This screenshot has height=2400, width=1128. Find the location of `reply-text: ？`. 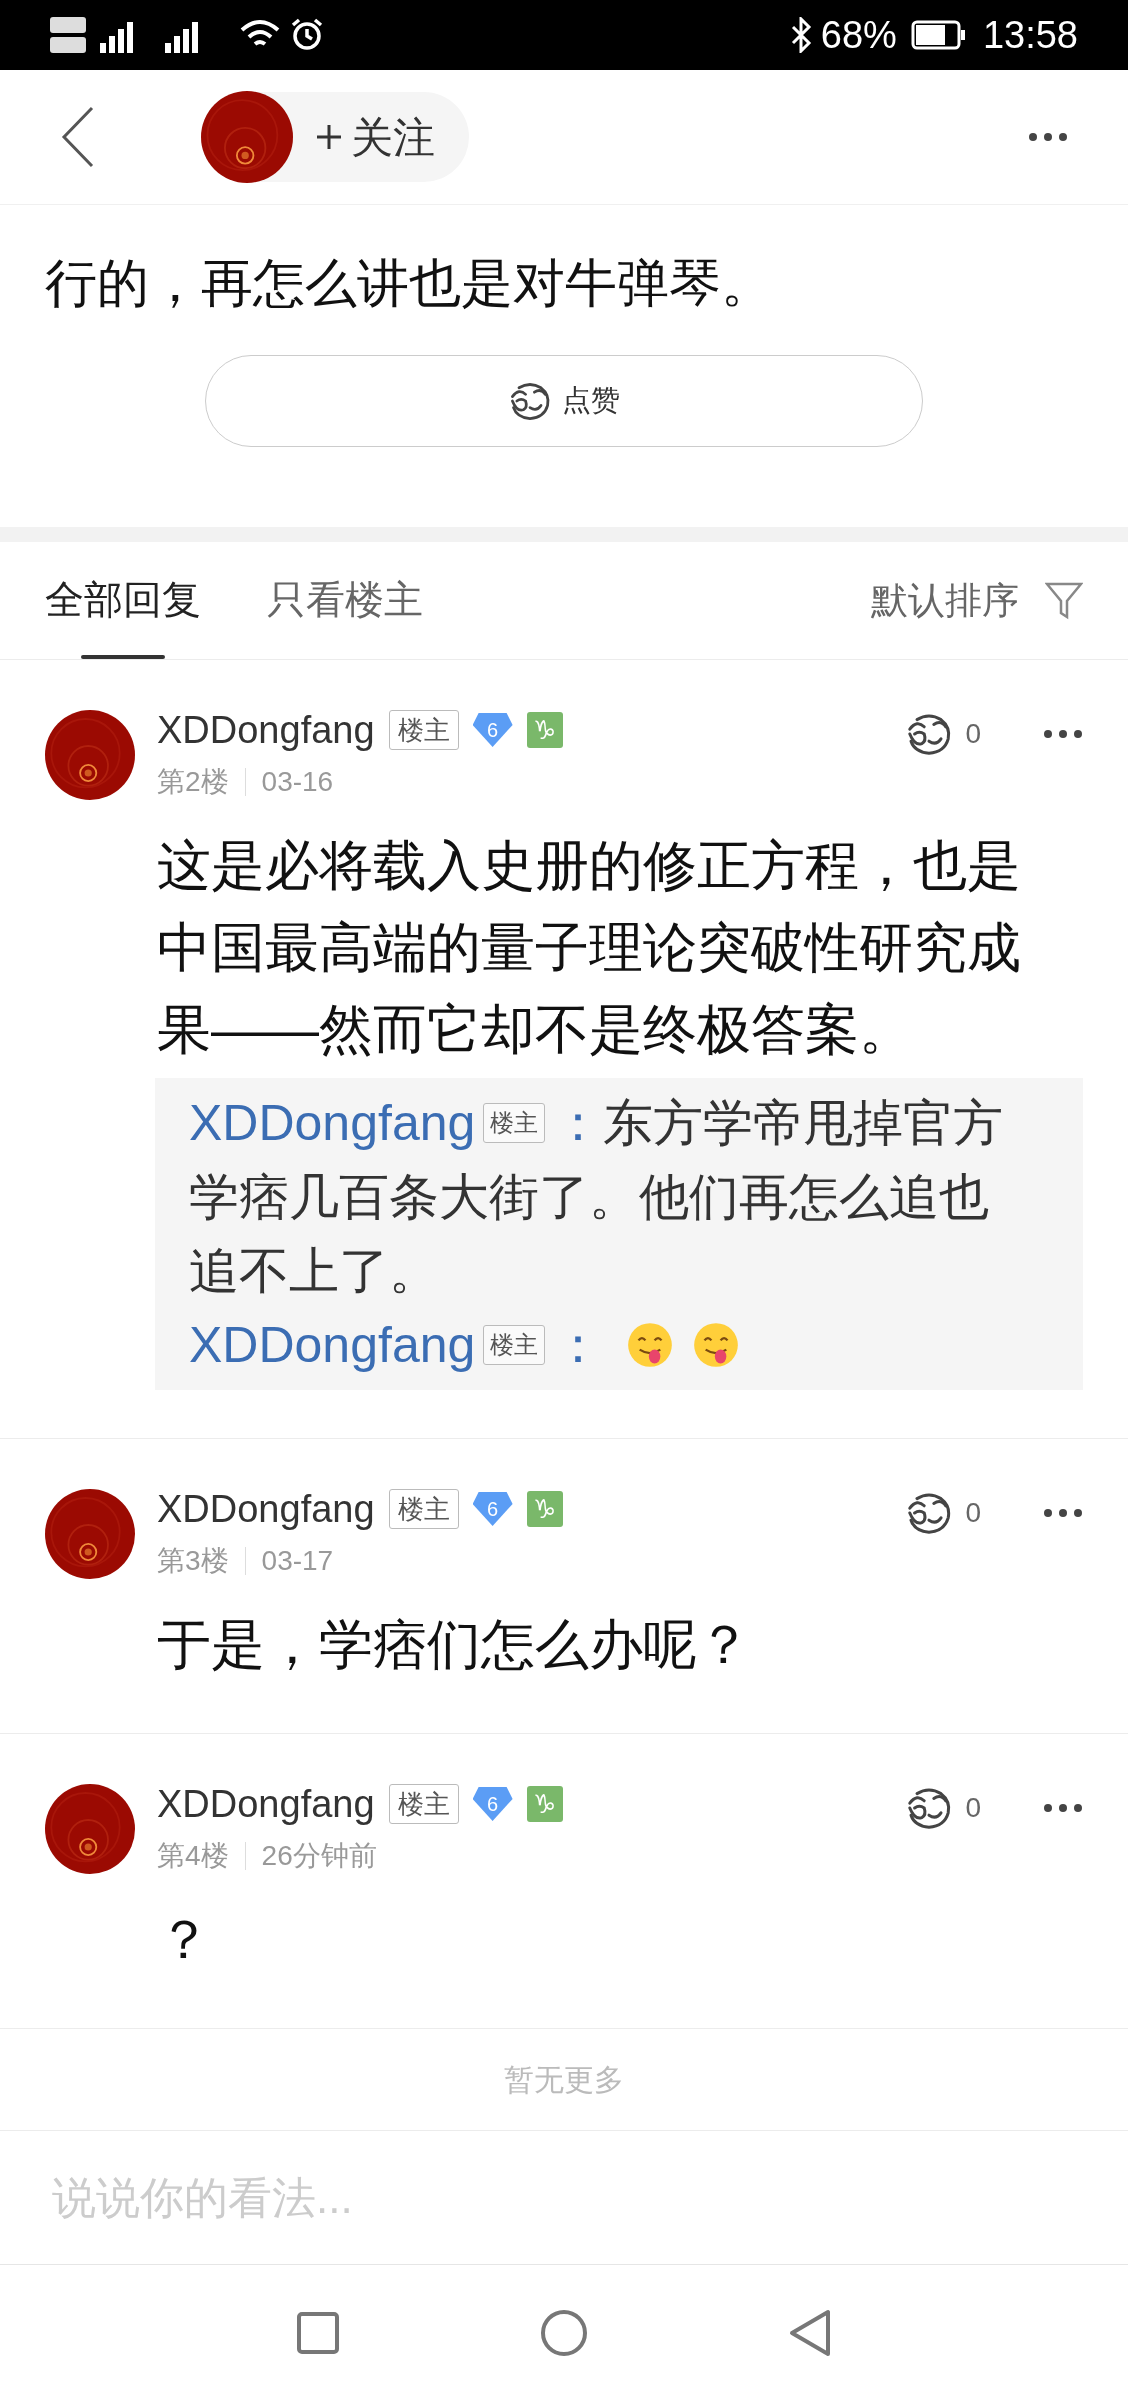

reply-text: ？ is located at coordinates (184, 1939).